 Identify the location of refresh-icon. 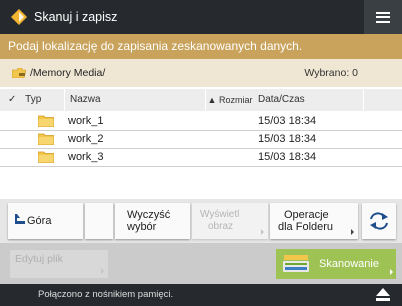
(379, 221).